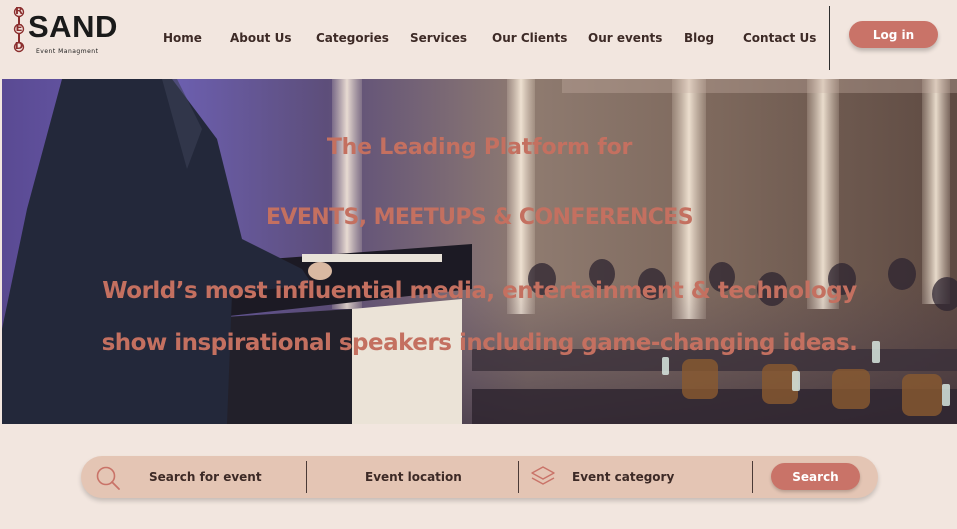 The image size is (957, 529). I want to click on search-button: Search, so click(815, 476).